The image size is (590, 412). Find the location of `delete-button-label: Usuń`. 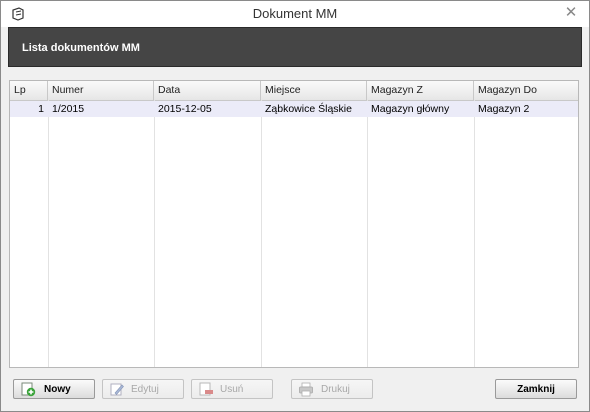

delete-button-label: Usuń is located at coordinates (232, 389).